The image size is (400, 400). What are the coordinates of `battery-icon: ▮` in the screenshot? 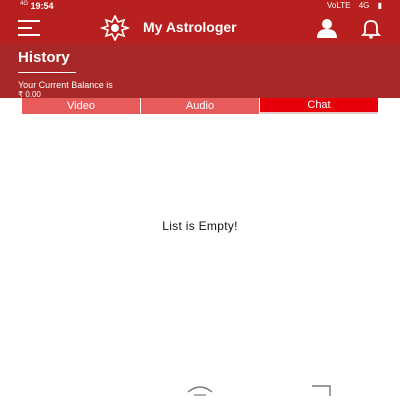 It's located at (379, 5).